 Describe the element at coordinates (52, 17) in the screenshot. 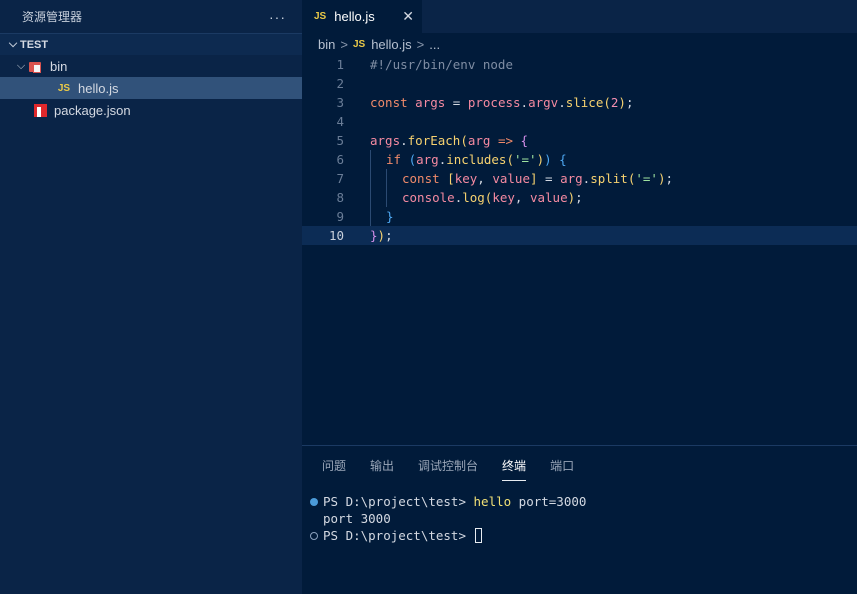

I see `explorer-title: 资源管理器` at that location.